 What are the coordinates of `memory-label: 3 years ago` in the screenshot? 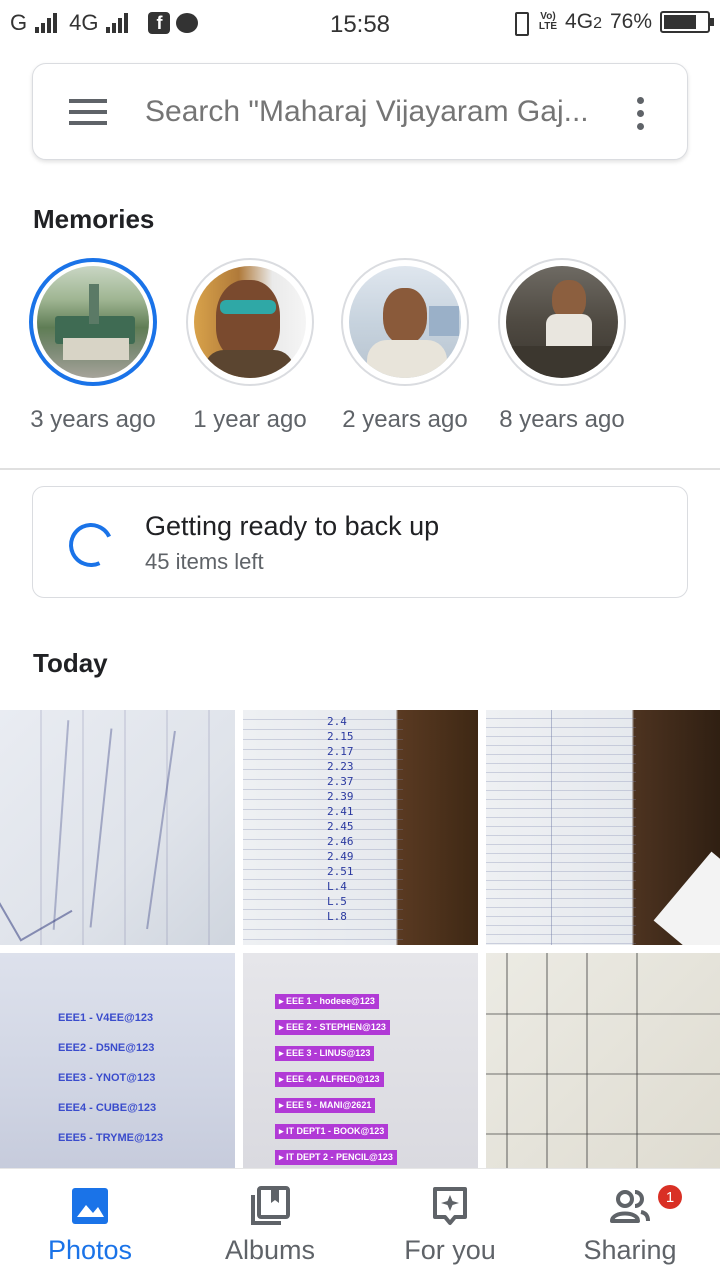 It's located at (93, 419).